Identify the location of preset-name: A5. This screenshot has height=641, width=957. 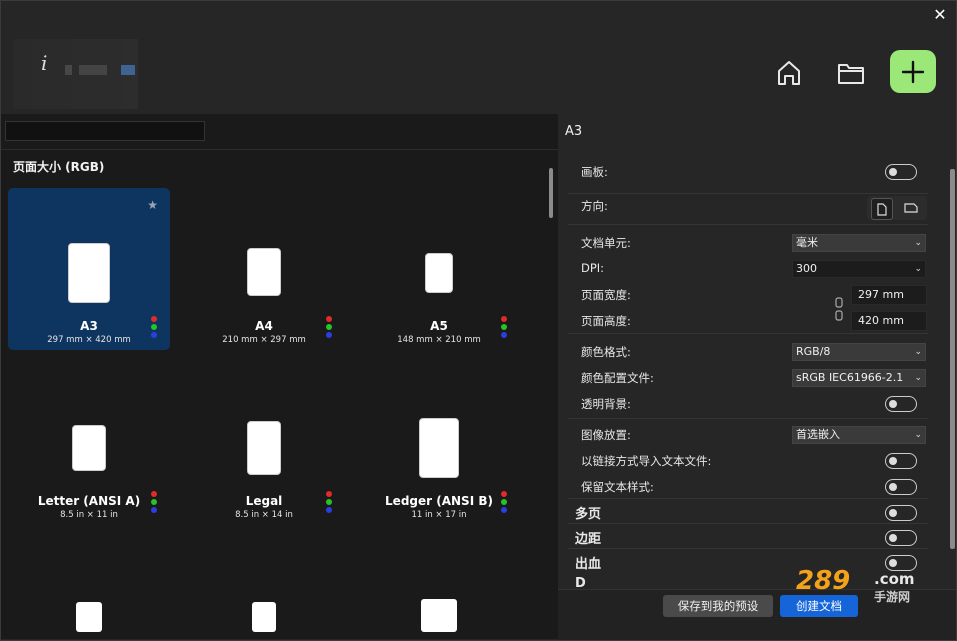
(439, 326).